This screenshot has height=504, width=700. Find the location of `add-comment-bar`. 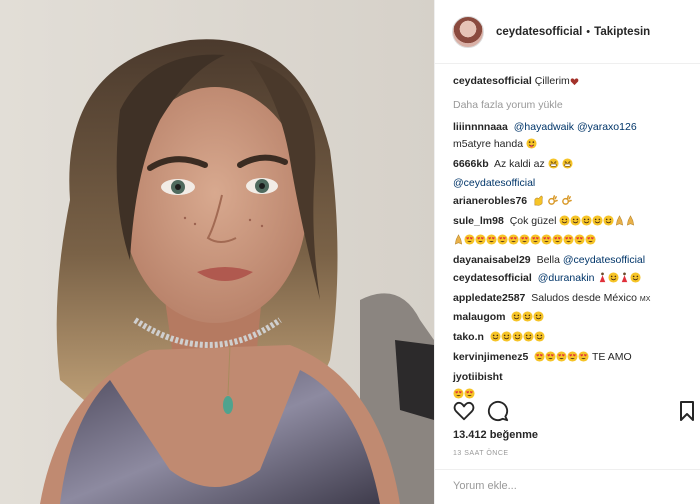

add-comment-bar is located at coordinates (567, 486).